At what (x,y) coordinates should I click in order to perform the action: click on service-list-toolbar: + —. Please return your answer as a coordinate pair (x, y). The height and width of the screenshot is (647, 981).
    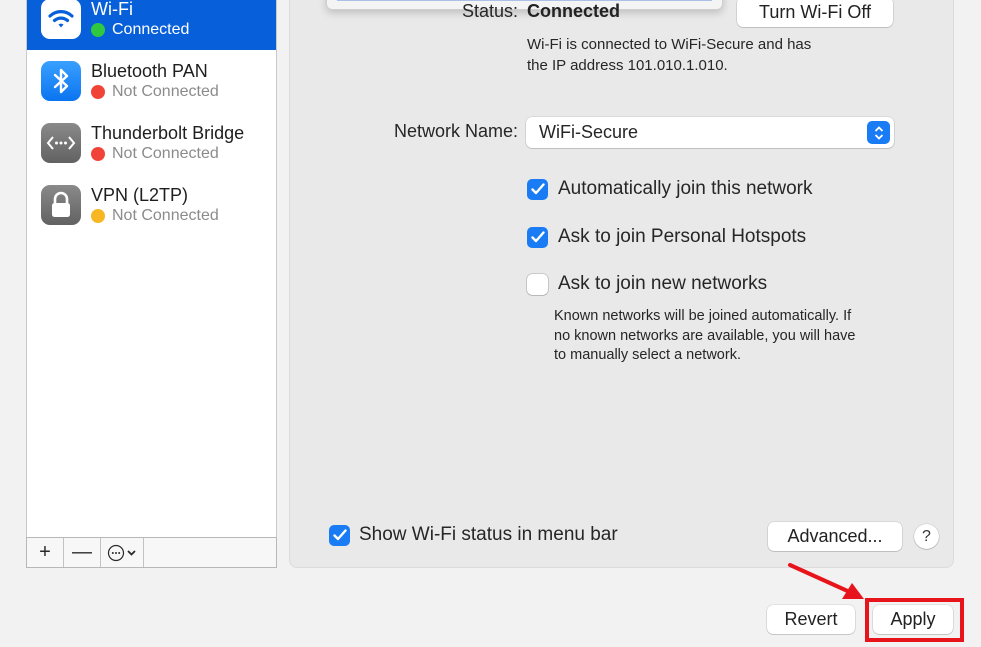
    Looking at the image, I should click on (151, 552).